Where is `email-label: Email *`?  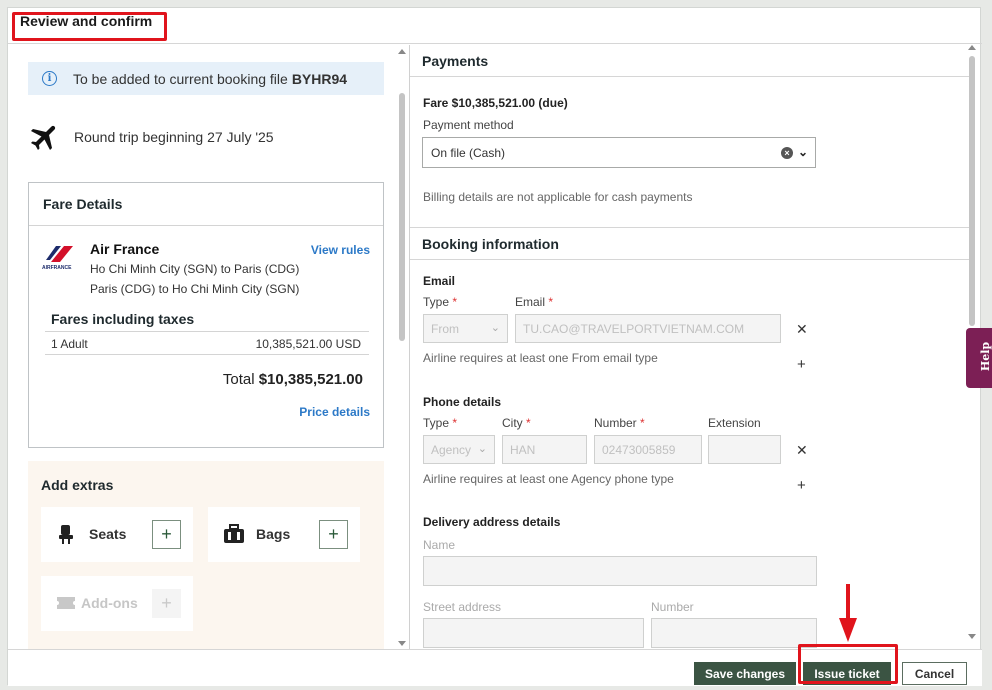
email-label: Email * is located at coordinates (534, 302).